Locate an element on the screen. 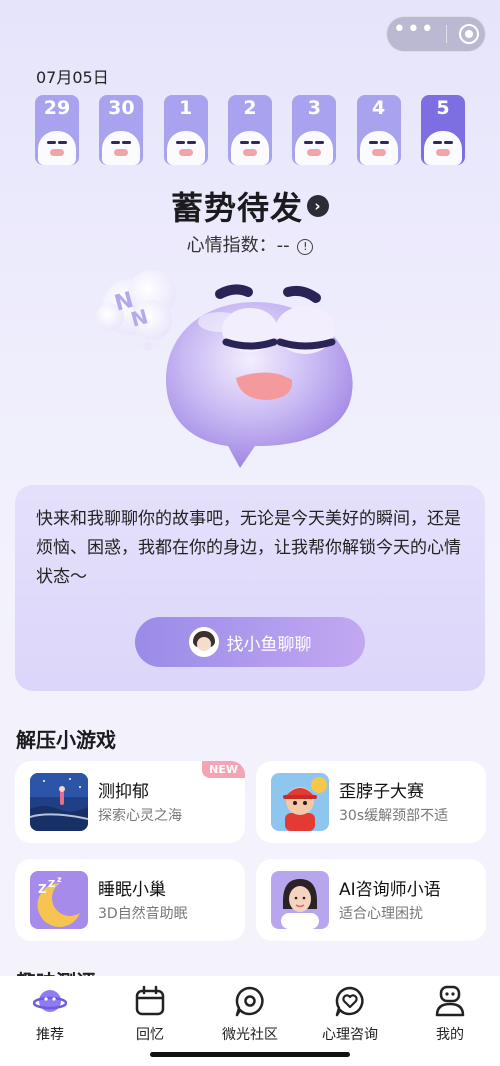  game-title: 睡眠小巢 is located at coordinates (132, 890).